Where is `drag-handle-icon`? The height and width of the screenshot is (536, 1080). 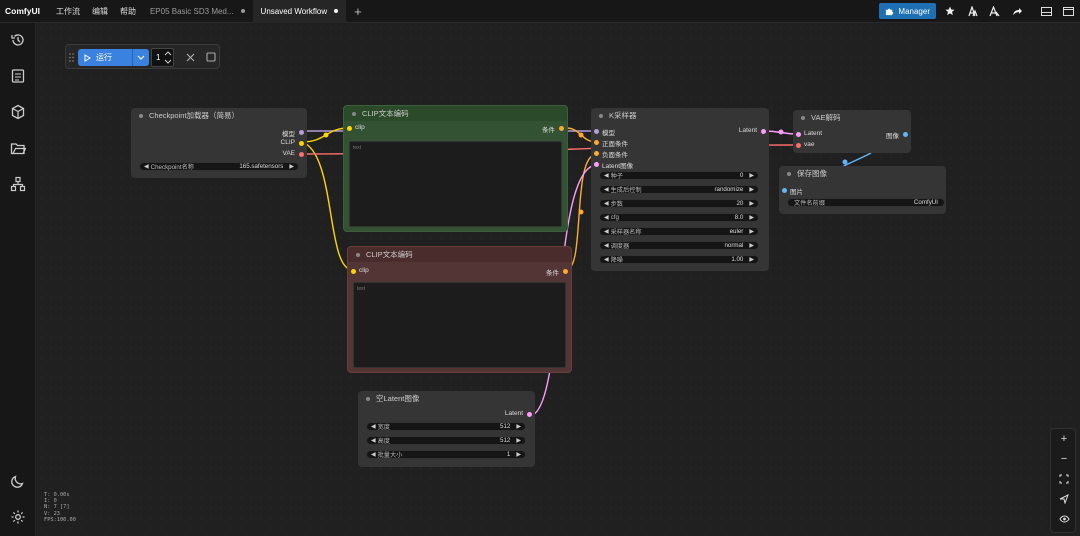 drag-handle-icon is located at coordinates (71, 57).